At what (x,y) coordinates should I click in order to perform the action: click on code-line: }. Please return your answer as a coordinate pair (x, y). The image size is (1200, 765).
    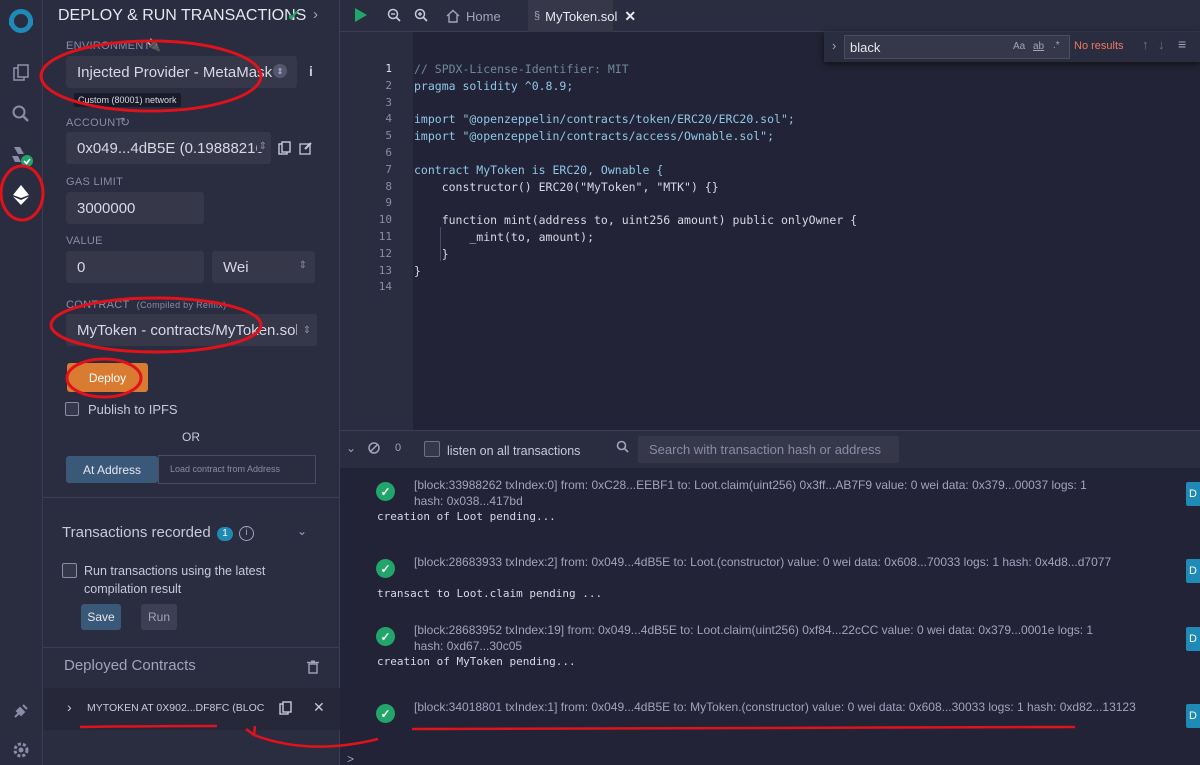
    Looking at the image, I should click on (417, 270).